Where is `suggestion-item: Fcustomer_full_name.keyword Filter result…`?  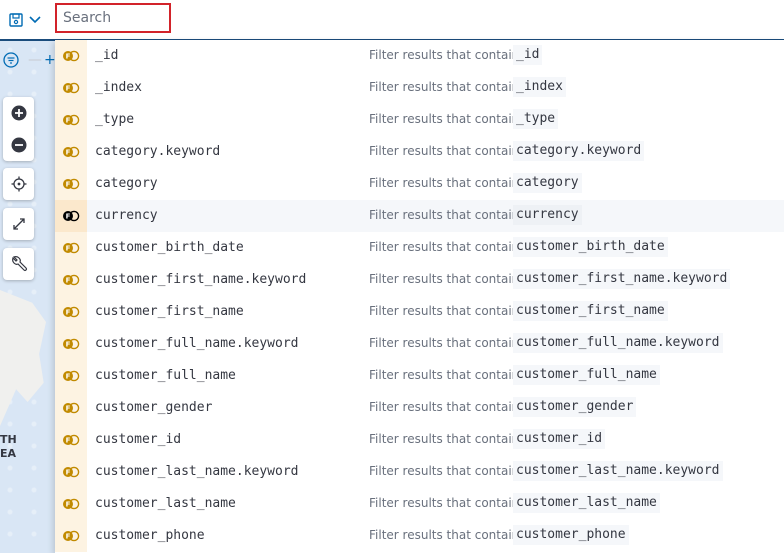 suggestion-item: Fcustomer_full_name.keyword Filter result… is located at coordinates (419, 344).